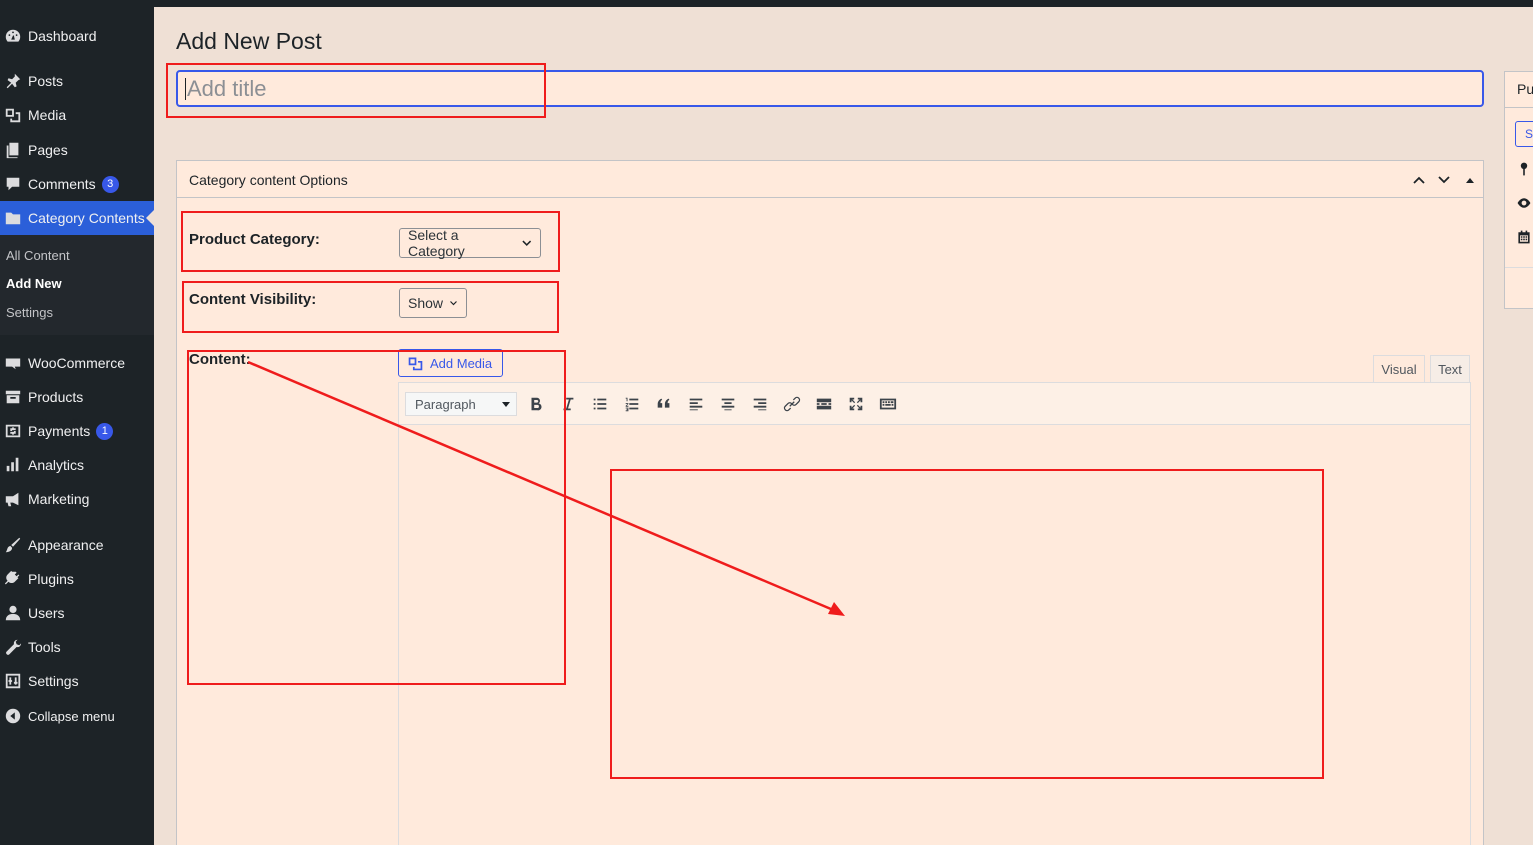 This screenshot has height=845, width=1533. I want to click on bold-button, so click(536, 404).